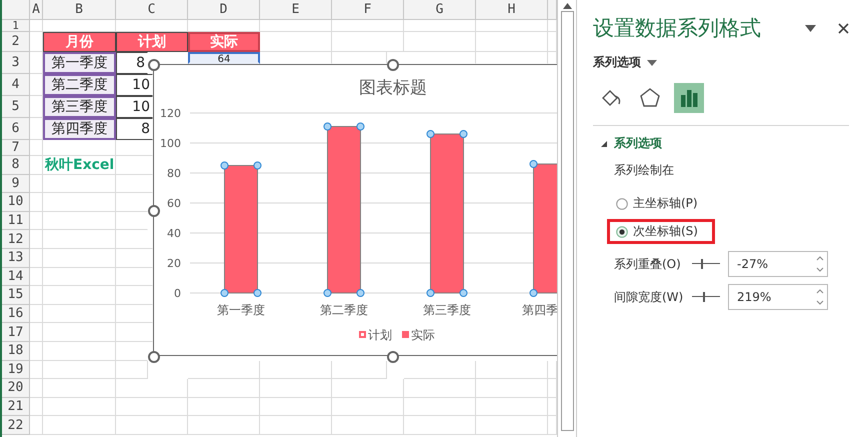  What do you see at coordinates (16, 202) in the screenshot?
I see `row-header: 10` at bounding box center [16, 202].